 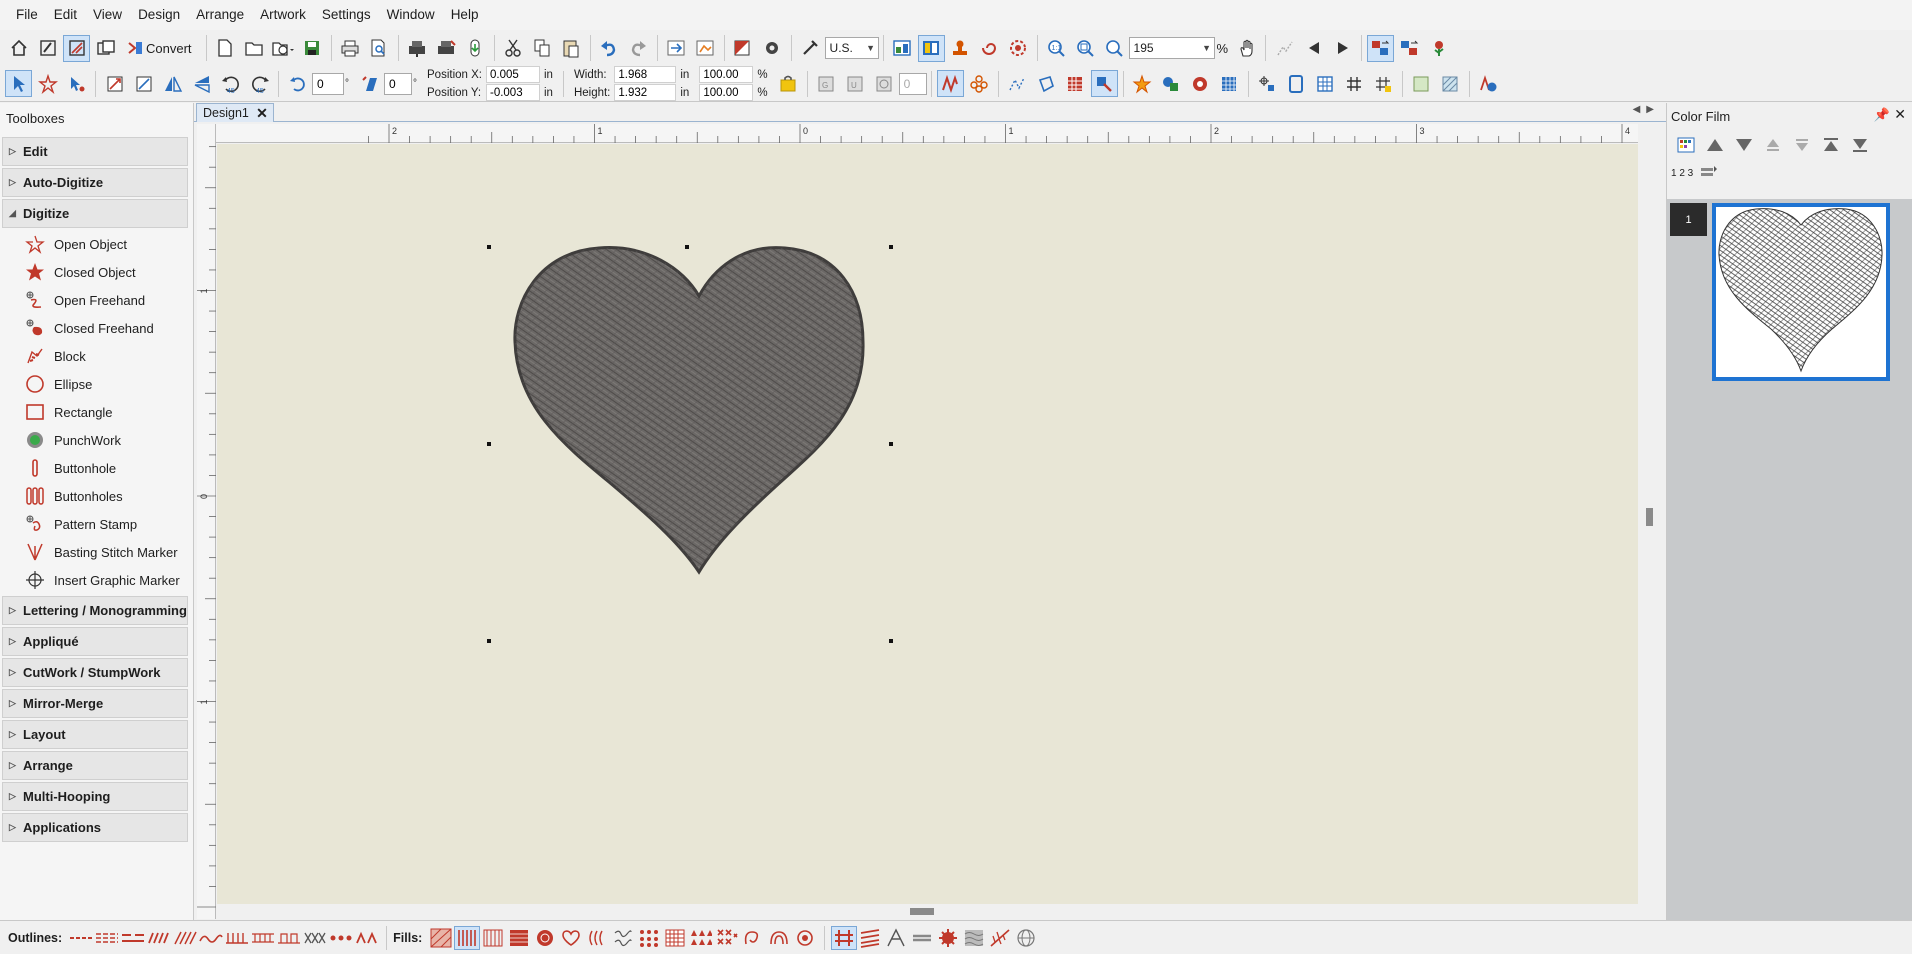 What do you see at coordinates (1017, 83) in the screenshot?
I see `stitch-points-icon` at bounding box center [1017, 83].